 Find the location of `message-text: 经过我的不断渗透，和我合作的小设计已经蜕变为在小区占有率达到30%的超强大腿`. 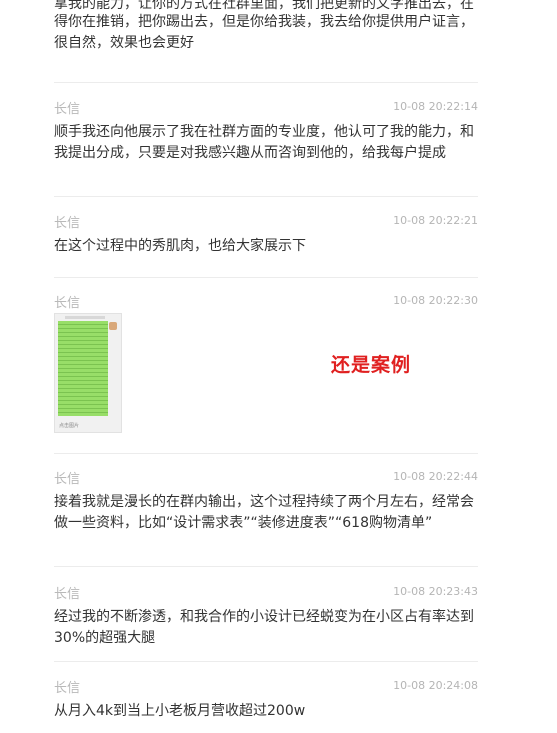

message-text: 经过我的不断渗透，和我合作的小设计已经蜕变为在小区占有率达到30%的超强大腿 is located at coordinates (264, 627).